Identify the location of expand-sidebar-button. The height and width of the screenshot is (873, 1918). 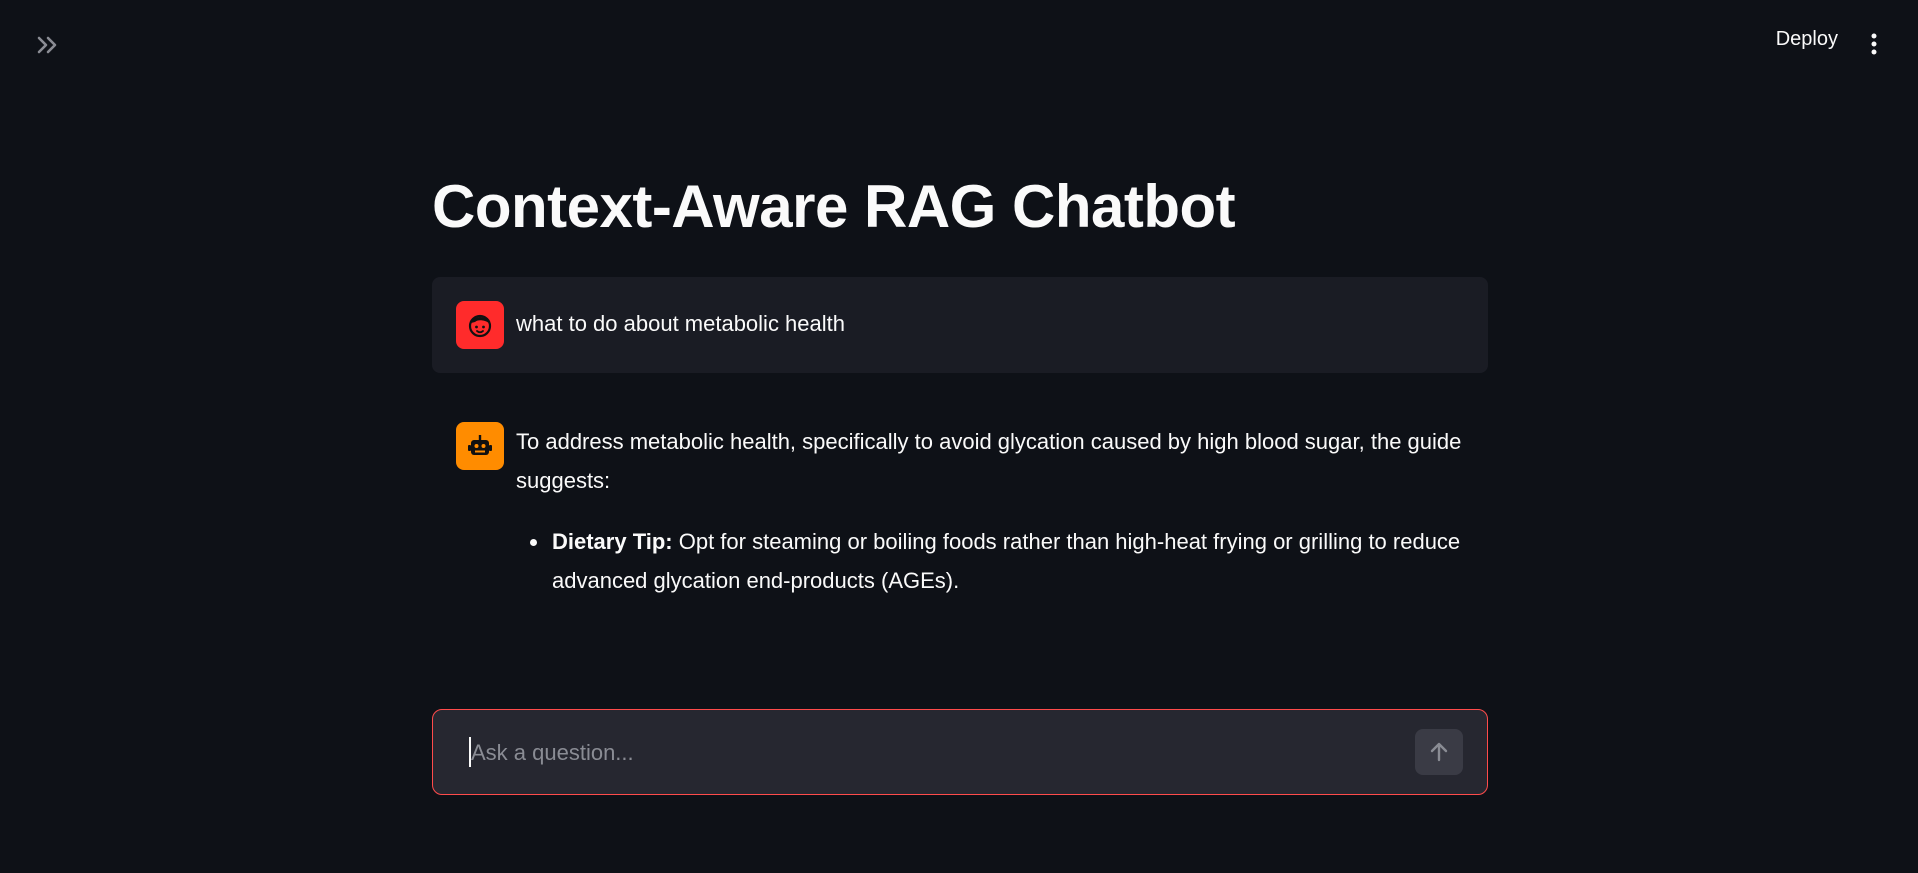
(48, 45).